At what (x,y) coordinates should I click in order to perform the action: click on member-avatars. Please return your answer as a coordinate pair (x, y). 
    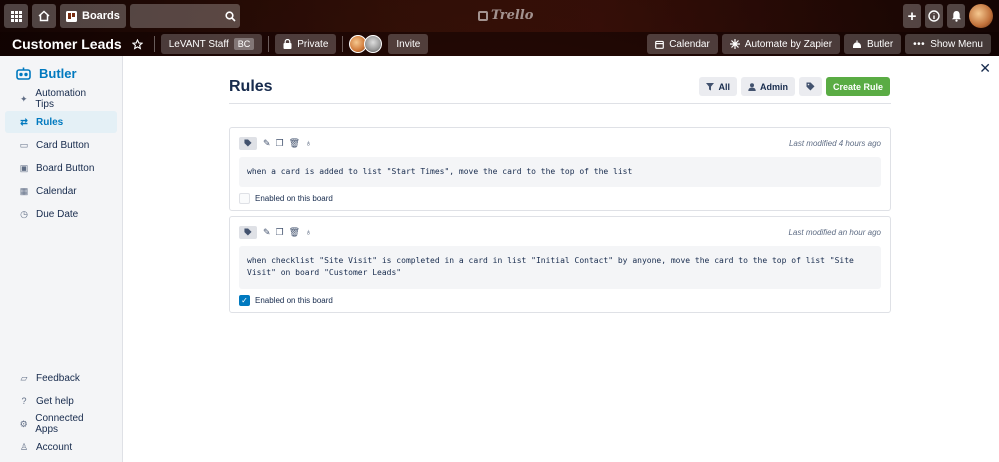
    Looking at the image, I should click on (366, 44).